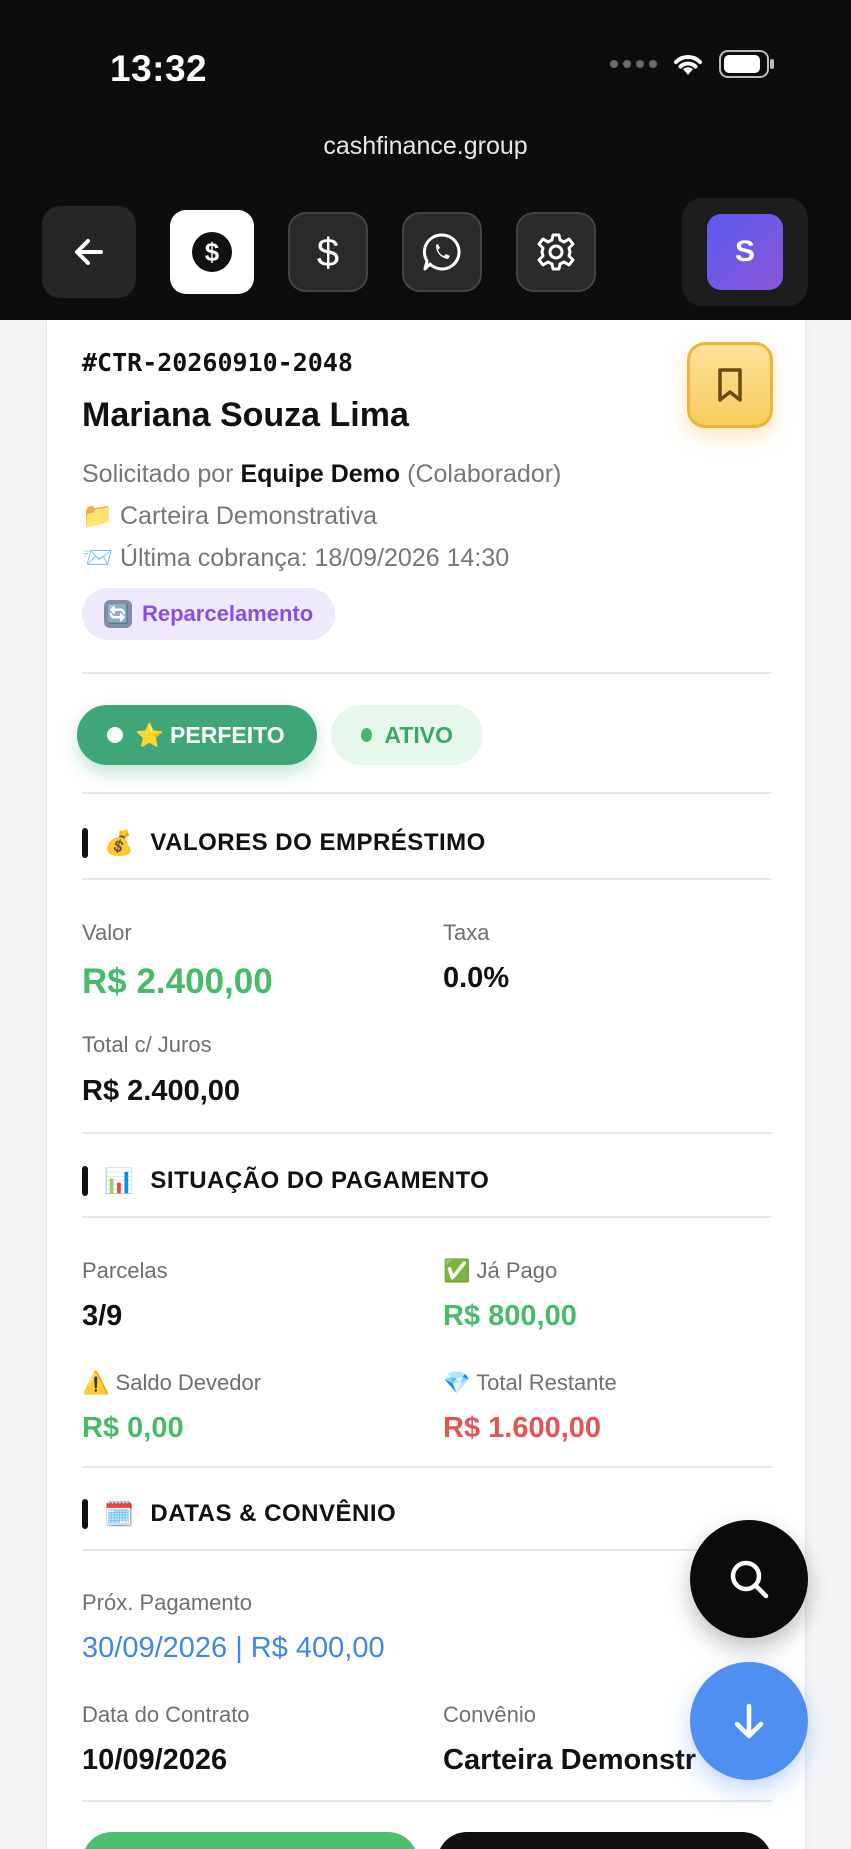 The height and width of the screenshot is (1849, 851). I want to click on settings-button, so click(556, 252).